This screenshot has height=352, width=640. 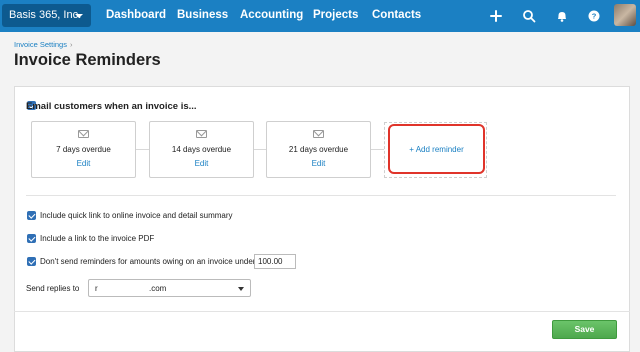 I want to click on nav-accounting: Accounting, so click(x=271, y=16).